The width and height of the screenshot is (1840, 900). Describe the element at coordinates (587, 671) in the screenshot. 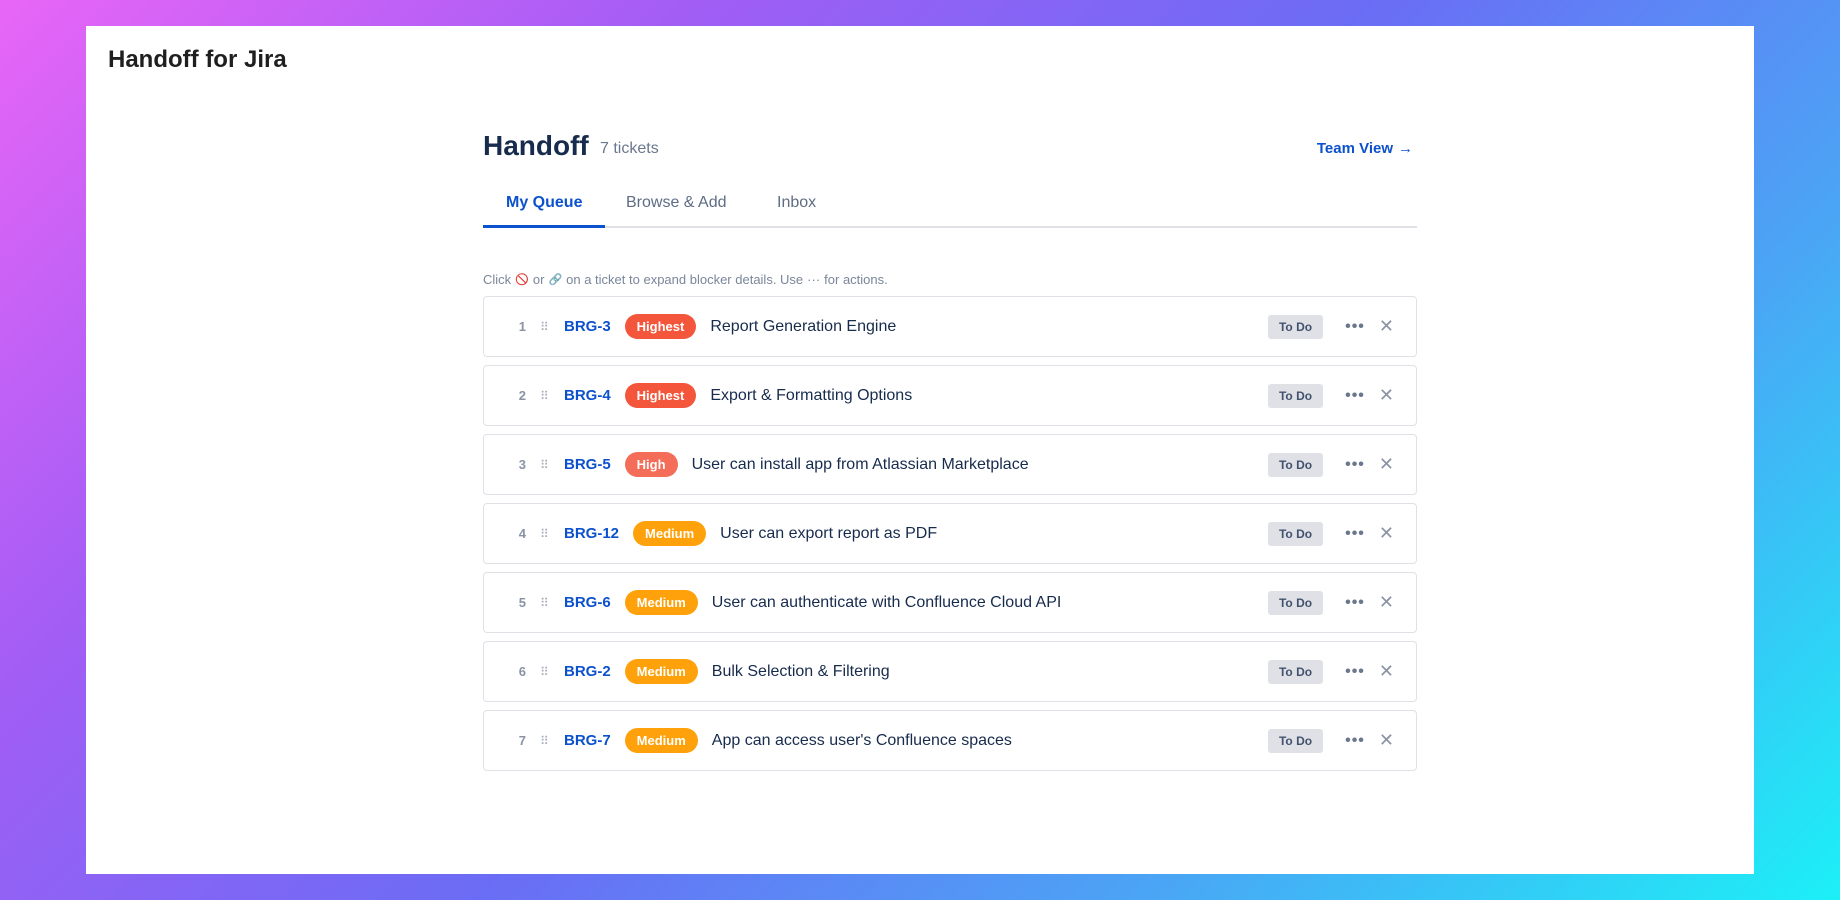

I see `ticket-key-link: BRG-2` at that location.